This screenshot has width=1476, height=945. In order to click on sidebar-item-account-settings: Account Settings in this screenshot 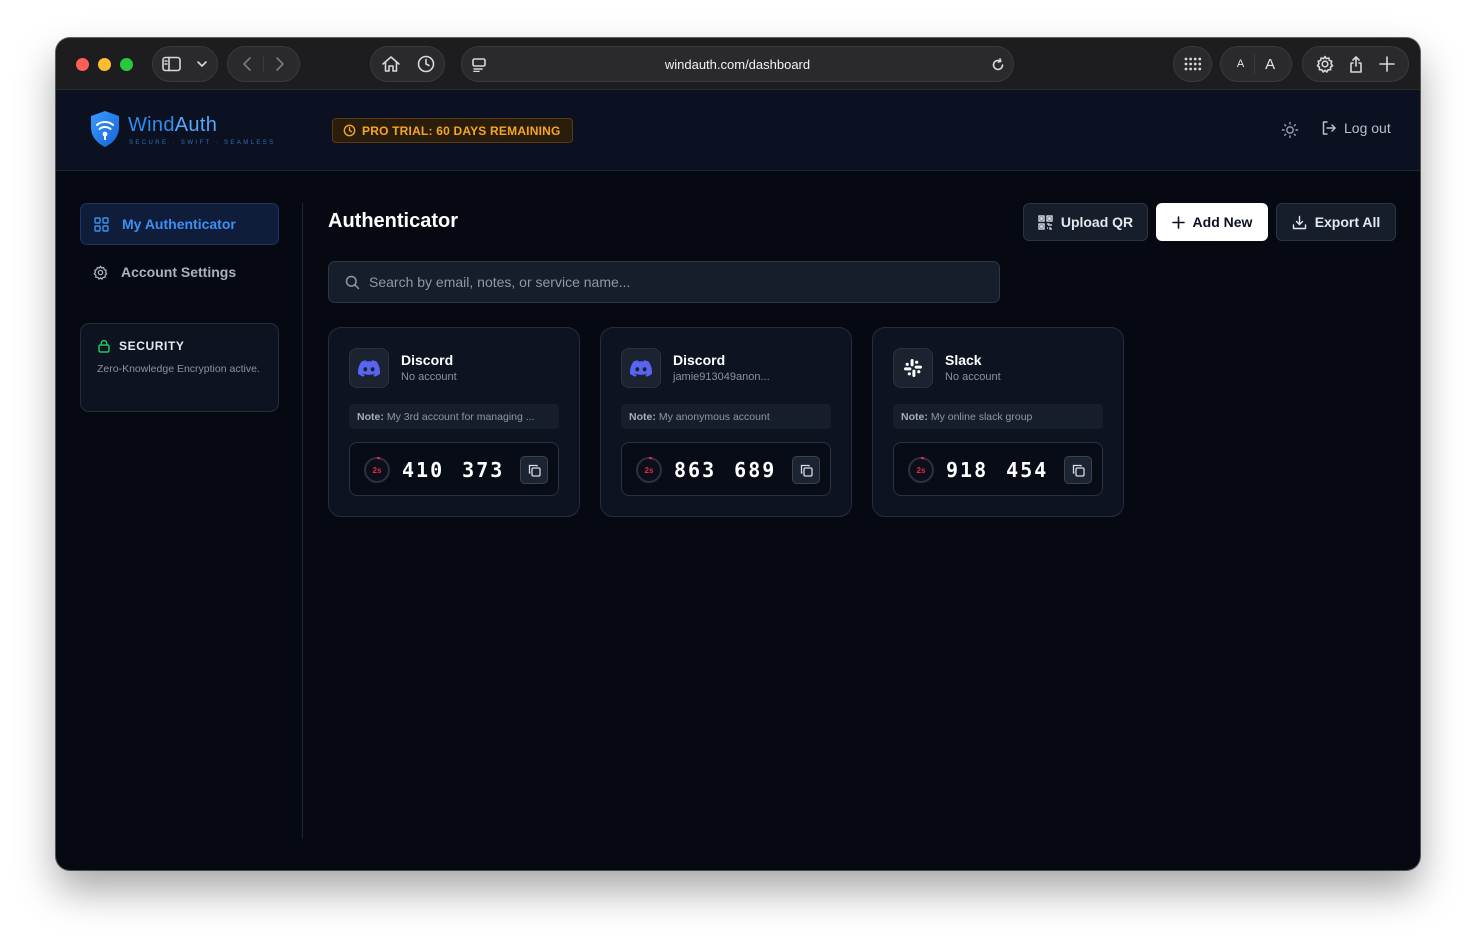, I will do `click(179, 272)`.